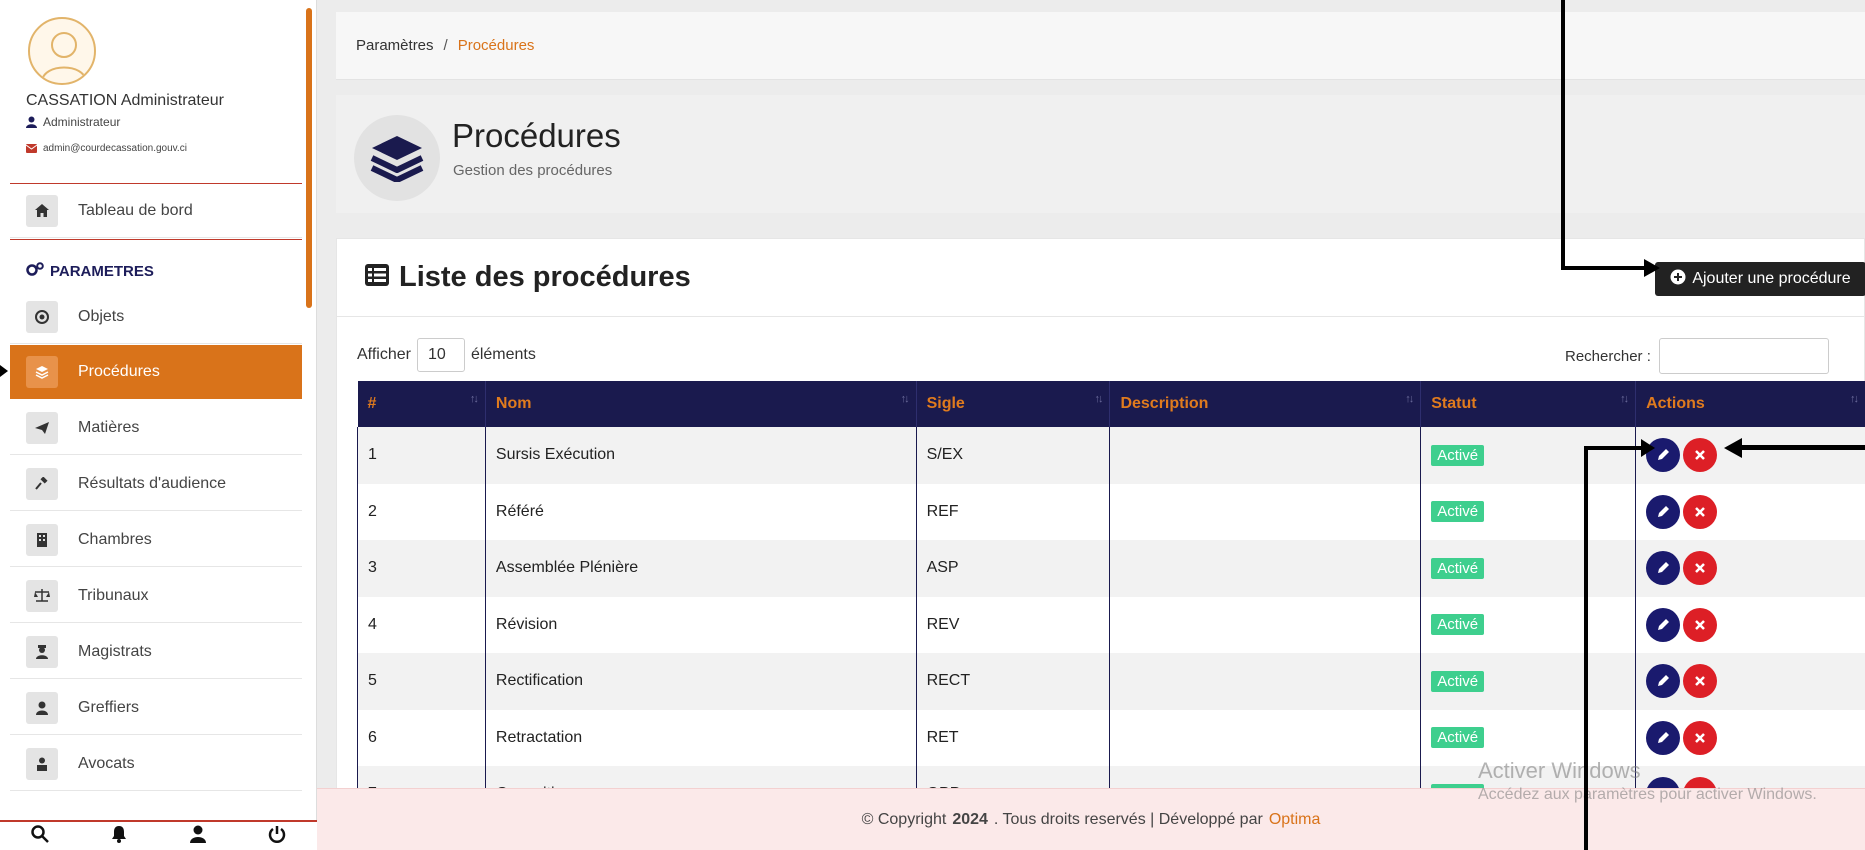 The height and width of the screenshot is (850, 1865). Describe the element at coordinates (970, 819) in the screenshot. I see `footer-year: 2024` at that location.